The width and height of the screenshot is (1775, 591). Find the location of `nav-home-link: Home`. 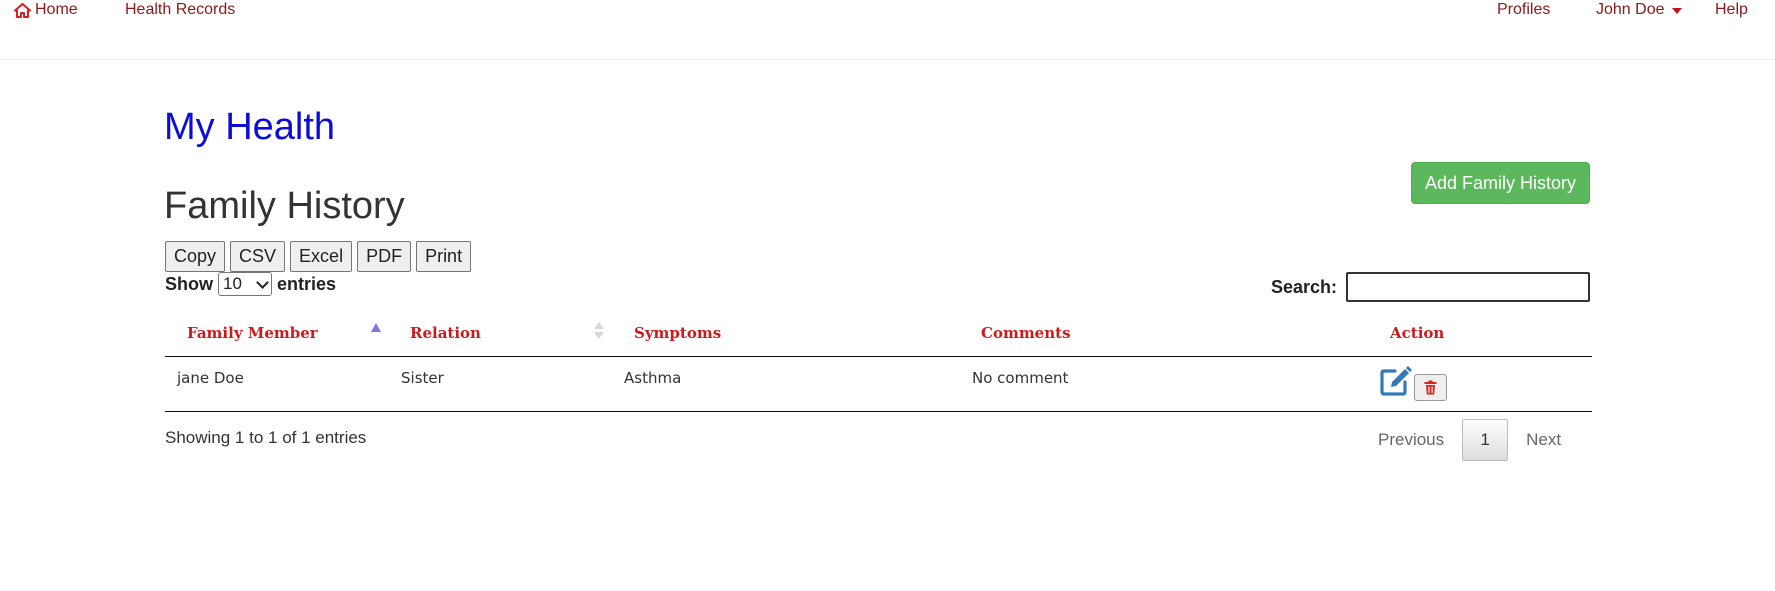

nav-home-link: Home is located at coordinates (46, 10).